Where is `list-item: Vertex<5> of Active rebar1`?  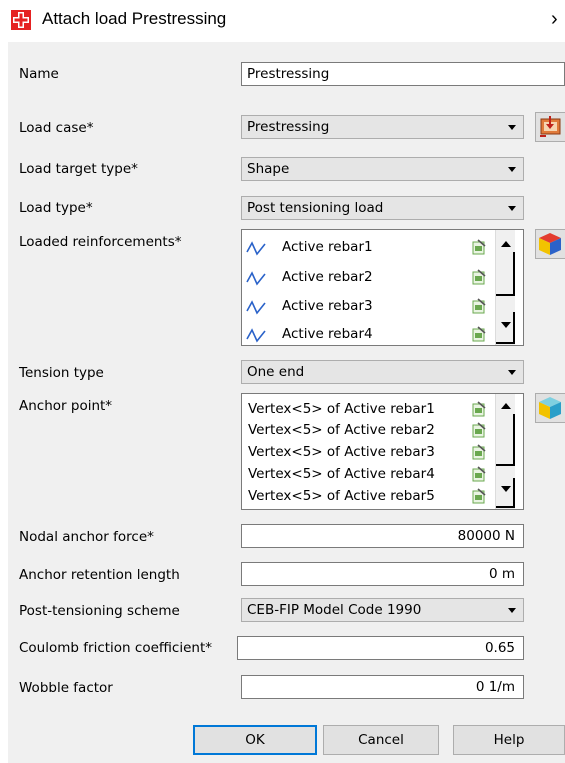 list-item: Vertex<5> of Active rebar1 is located at coordinates (366, 411).